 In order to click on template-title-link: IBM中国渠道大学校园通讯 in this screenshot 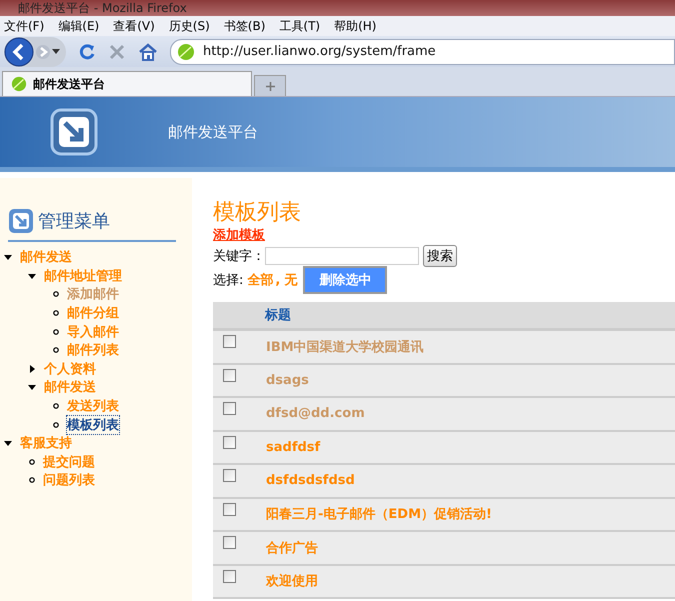, I will do `click(345, 347)`.